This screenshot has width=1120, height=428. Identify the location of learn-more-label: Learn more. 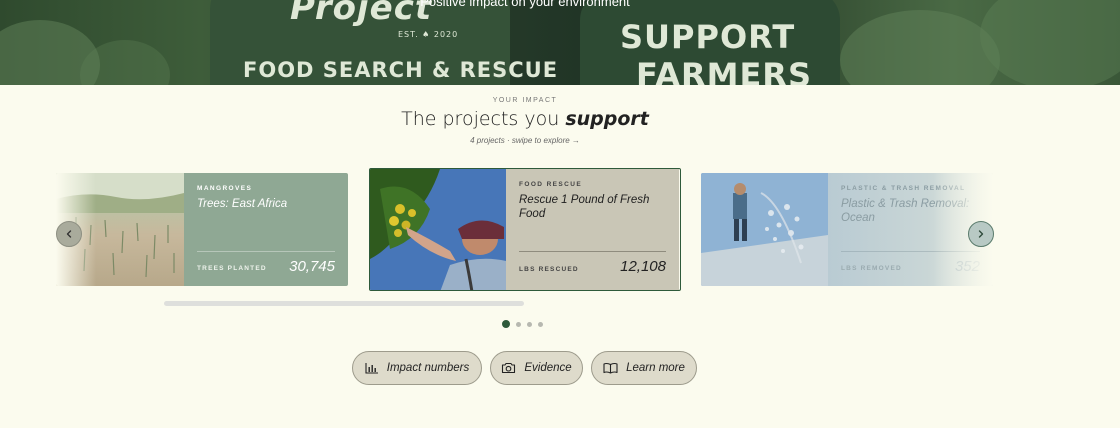
(655, 368).